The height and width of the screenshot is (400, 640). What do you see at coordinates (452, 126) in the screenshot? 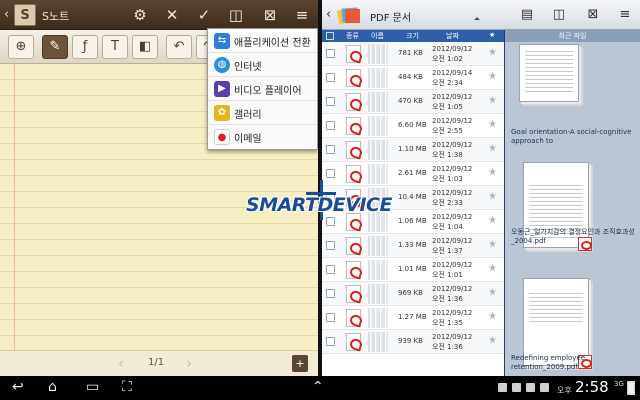
I see `file-date: 2012/09/12 오전 2:55` at bounding box center [452, 126].